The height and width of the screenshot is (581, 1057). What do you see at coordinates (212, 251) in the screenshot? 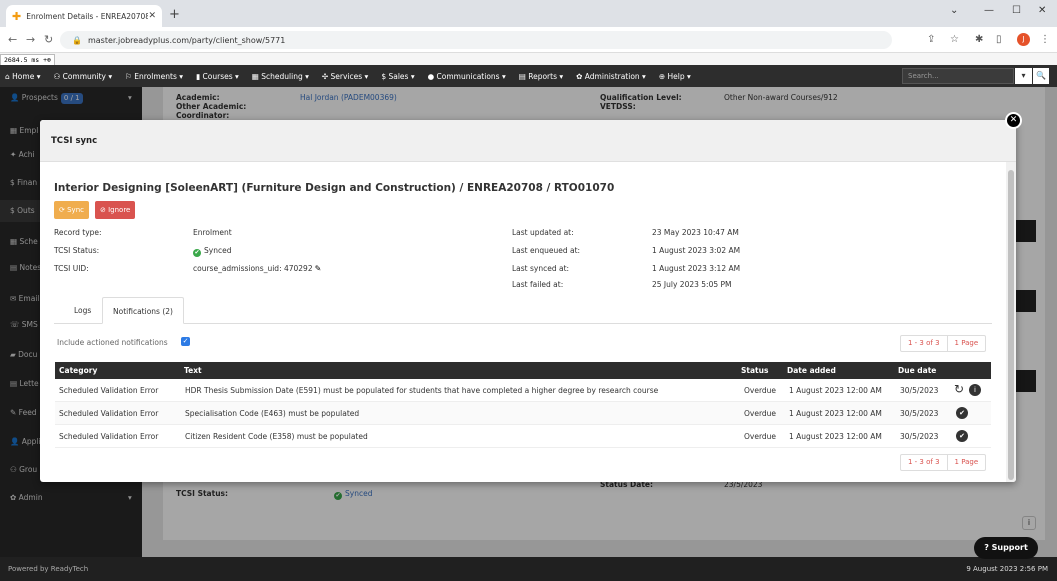
I see `tcsi-status-value: ✔ Synced` at bounding box center [212, 251].